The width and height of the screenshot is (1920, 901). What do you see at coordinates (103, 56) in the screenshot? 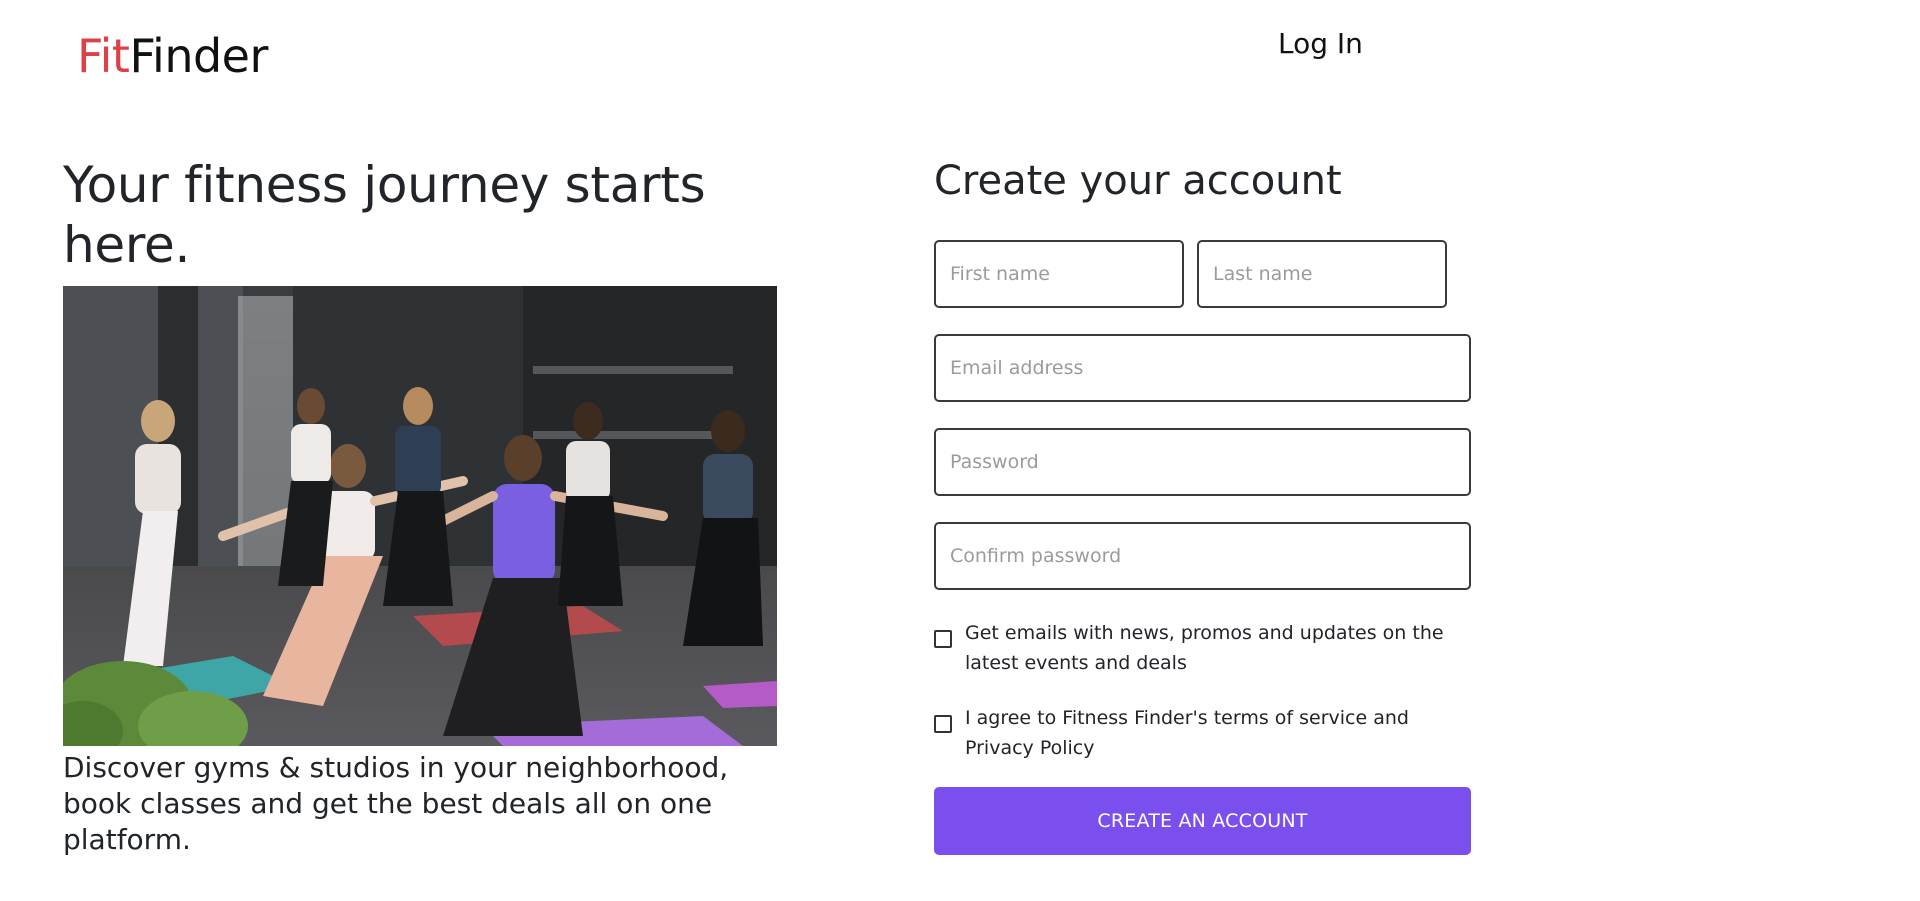
I see `logo-fit-text: Fit` at bounding box center [103, 56].